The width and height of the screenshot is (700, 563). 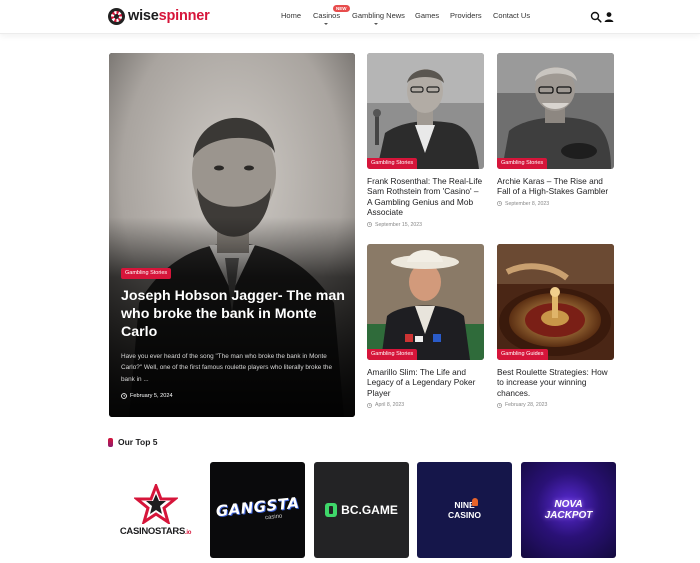 I want to click on casino-tile-casinostars: CASINOSTARS.io, so click(x=155, y=510).